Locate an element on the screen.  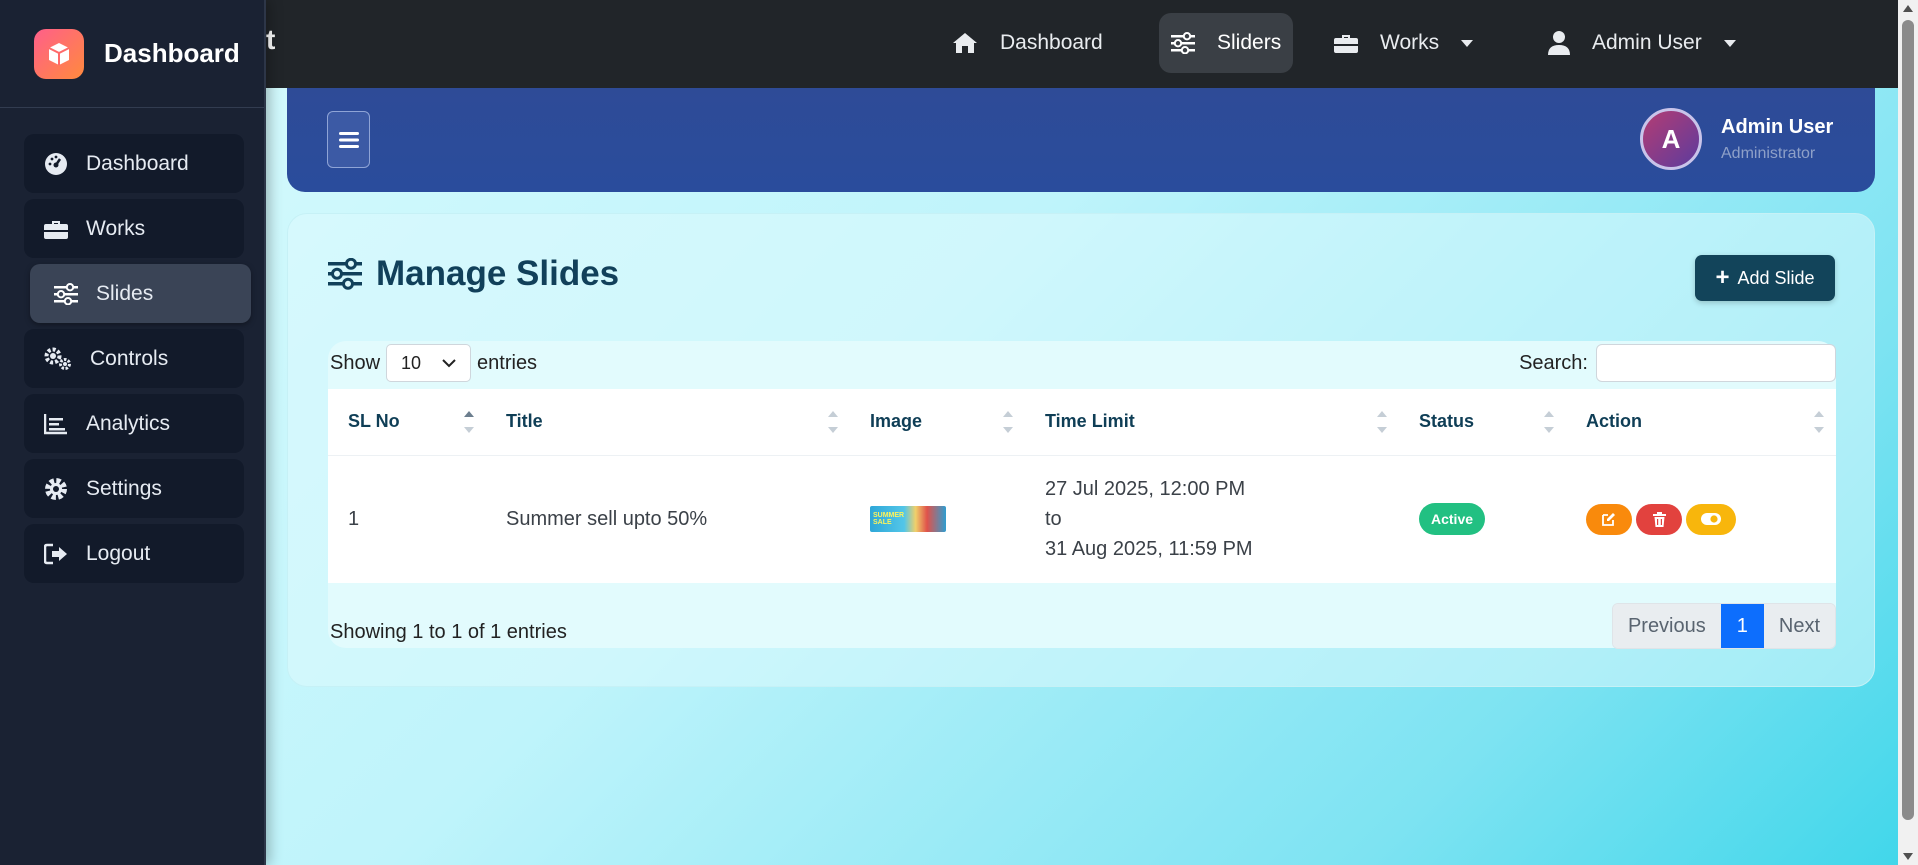
entries-select: 10 is located at coordinates (429, 363).